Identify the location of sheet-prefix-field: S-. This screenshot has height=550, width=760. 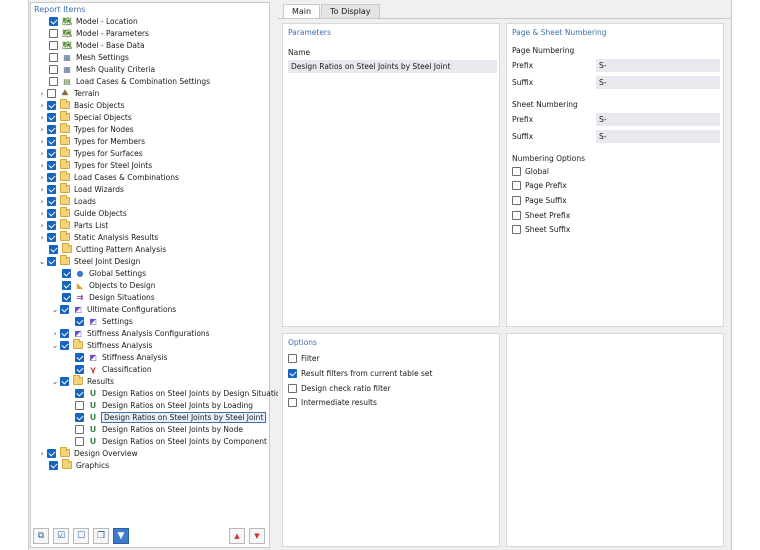
(658, 119).